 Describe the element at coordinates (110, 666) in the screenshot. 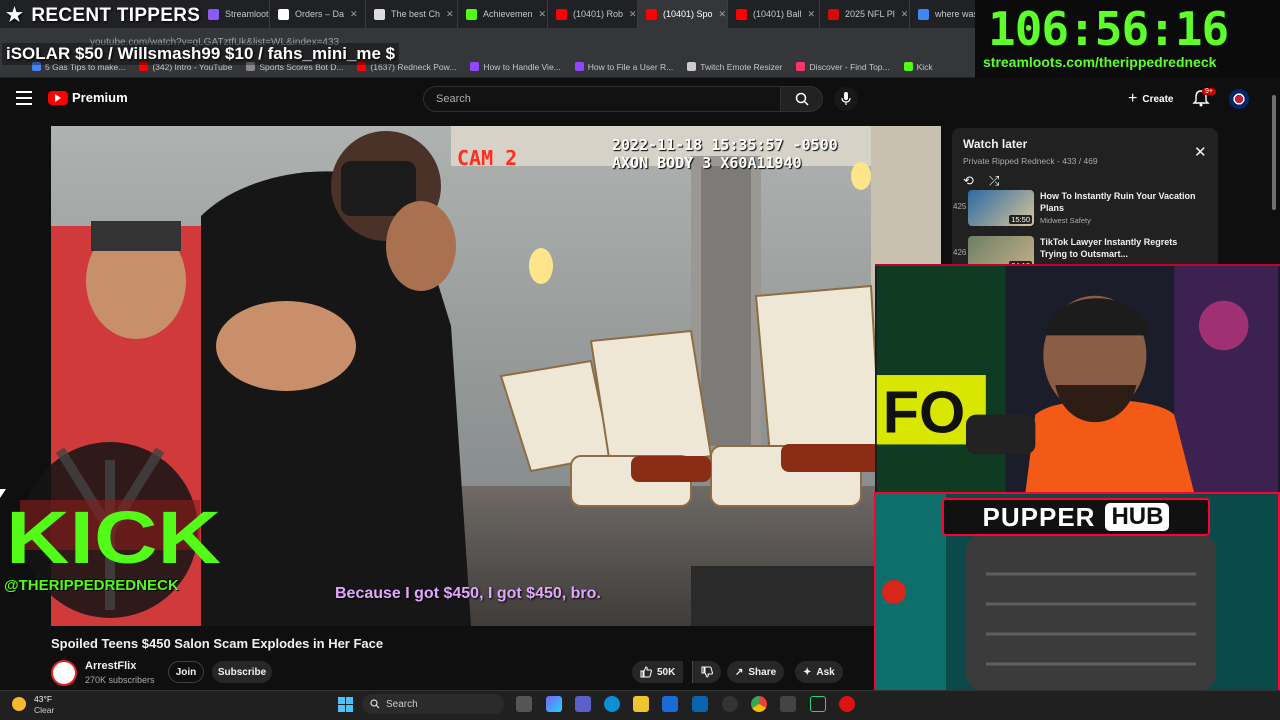

I see `channel-name: ArrestFlix` at that location.